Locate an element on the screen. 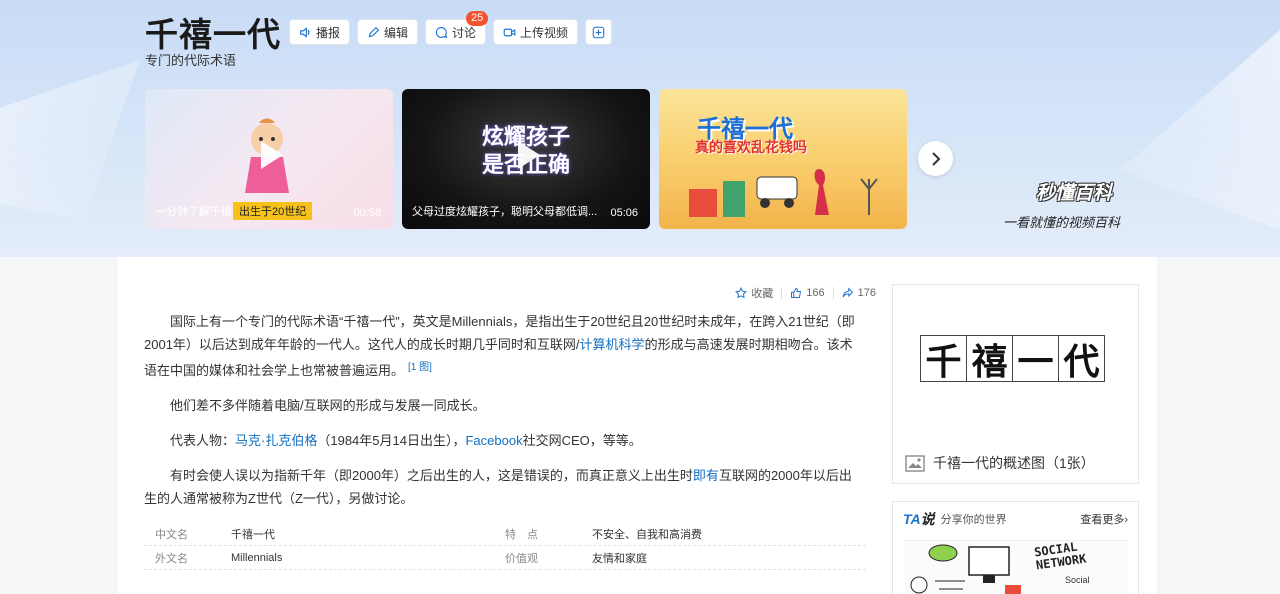  link-zuckerberg: 马克·扎克伯格 is located at coordinates (276, 440).